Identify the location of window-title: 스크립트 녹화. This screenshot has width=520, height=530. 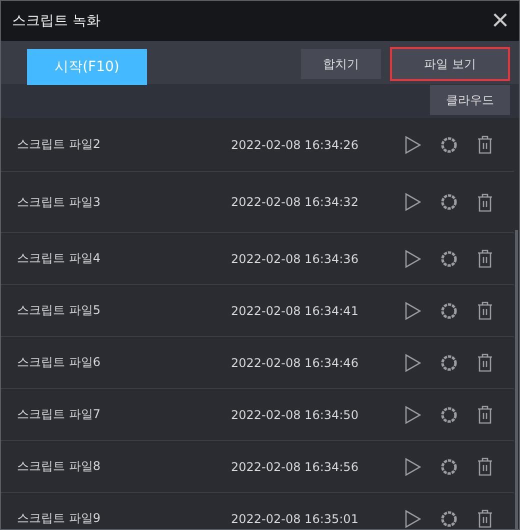
(56, 21).